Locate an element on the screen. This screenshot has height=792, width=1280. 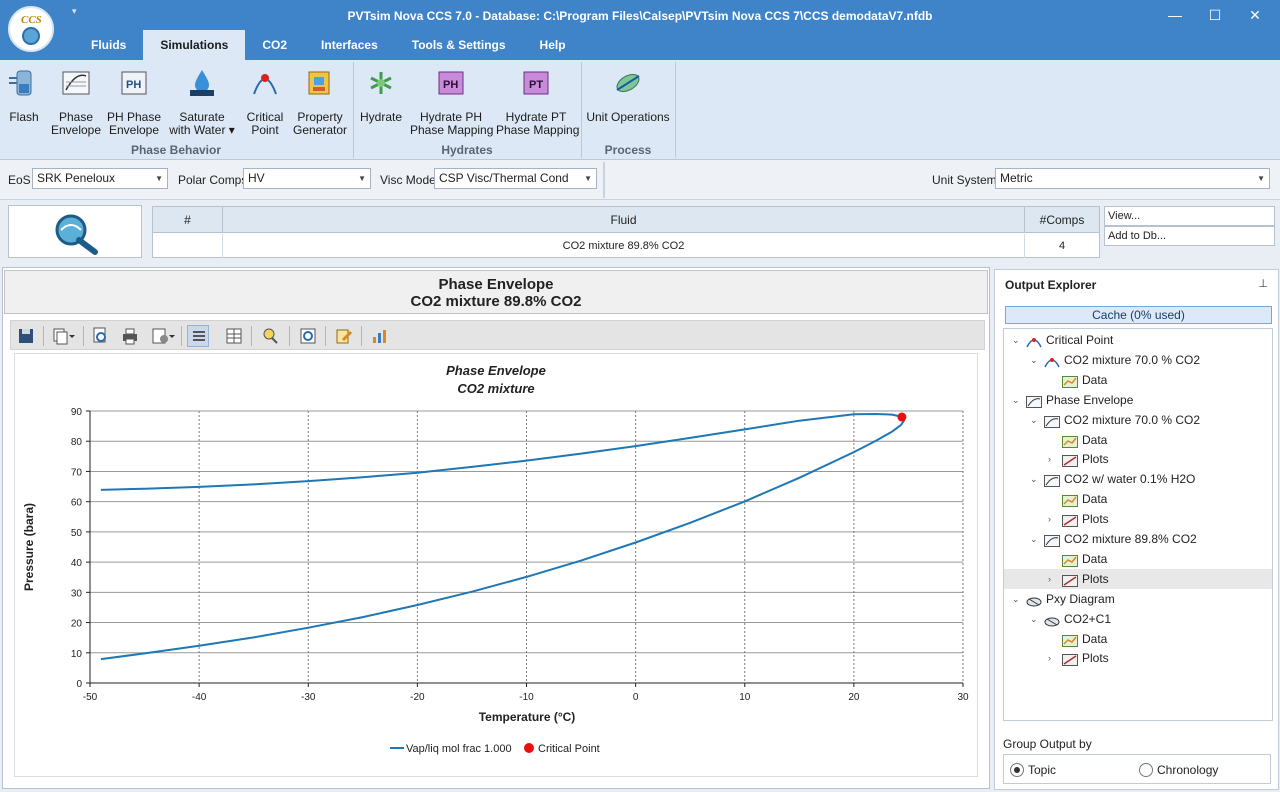
critical-point-button: Critical Point is located at coordinates (265, 101).